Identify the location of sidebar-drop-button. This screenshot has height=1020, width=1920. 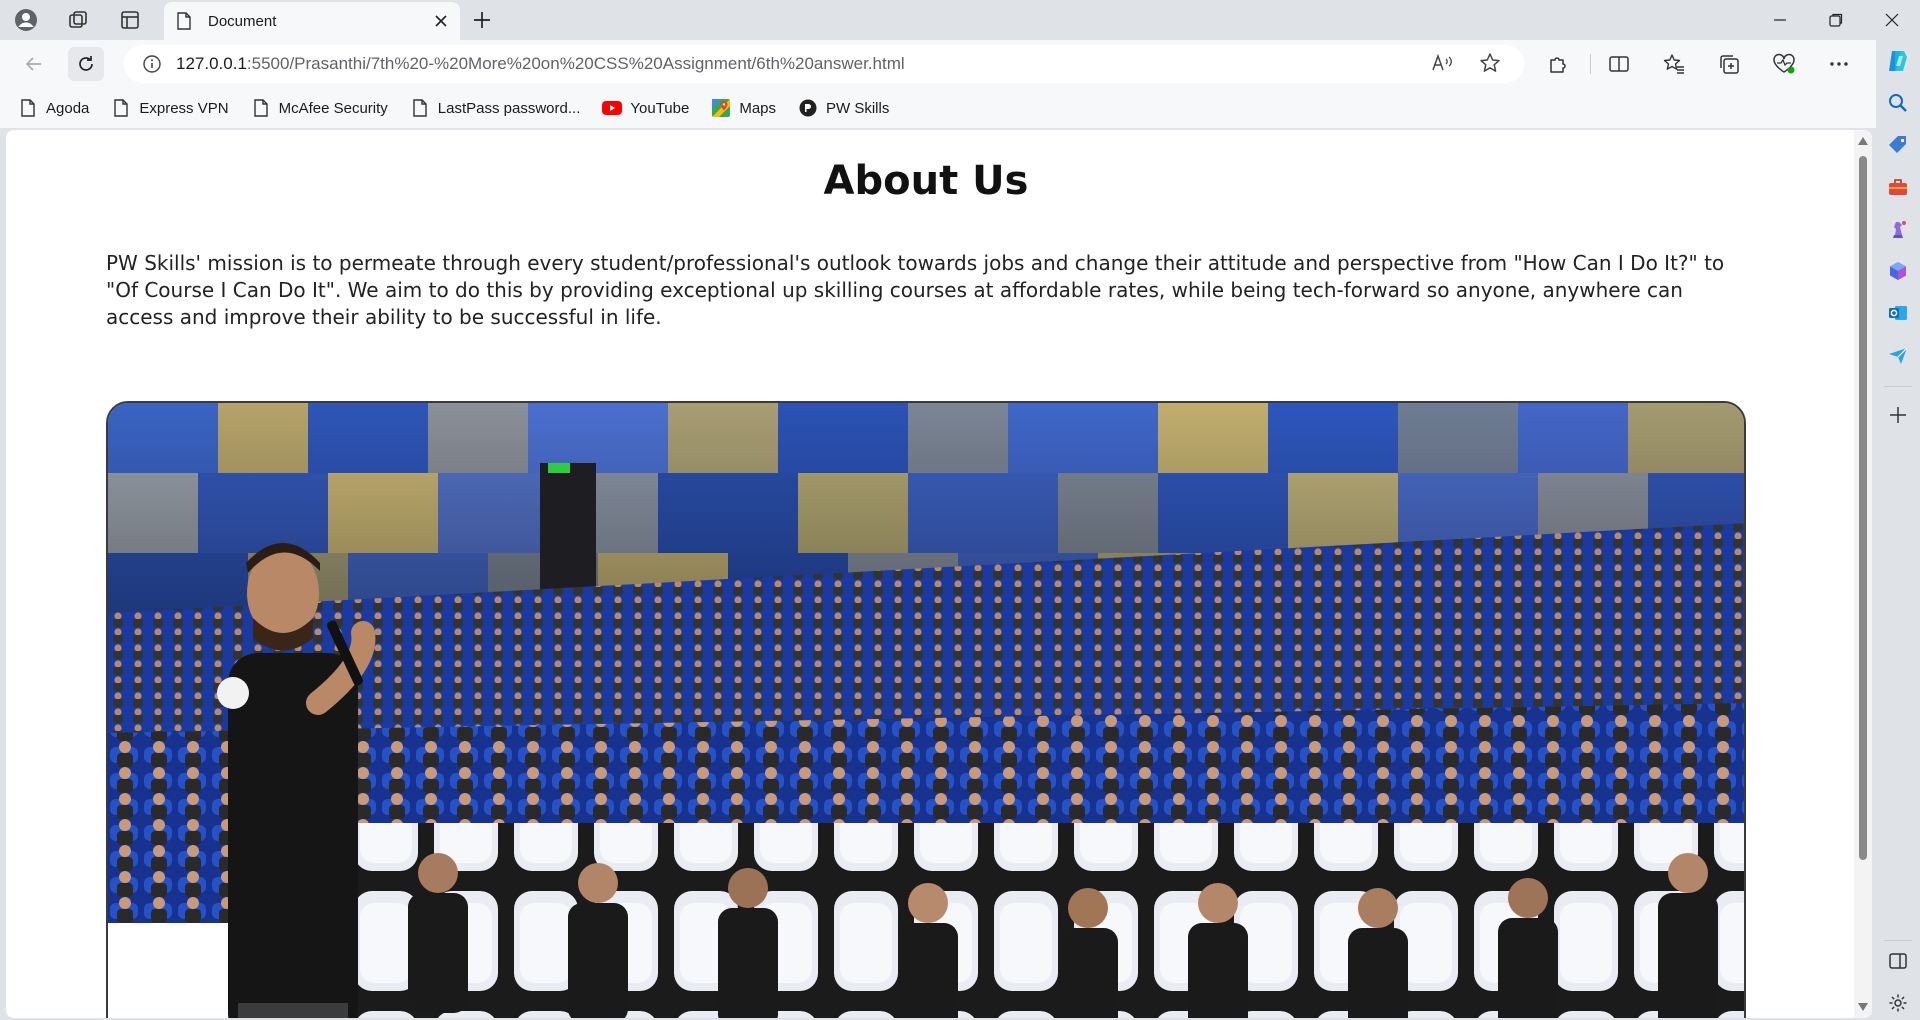
(1898, 355).